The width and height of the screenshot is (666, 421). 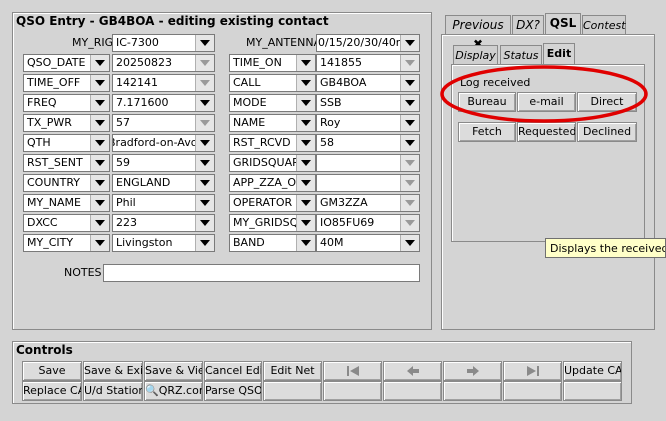 I want to click on field-name-select: TIME_OFF, so click(x=66, y=83).